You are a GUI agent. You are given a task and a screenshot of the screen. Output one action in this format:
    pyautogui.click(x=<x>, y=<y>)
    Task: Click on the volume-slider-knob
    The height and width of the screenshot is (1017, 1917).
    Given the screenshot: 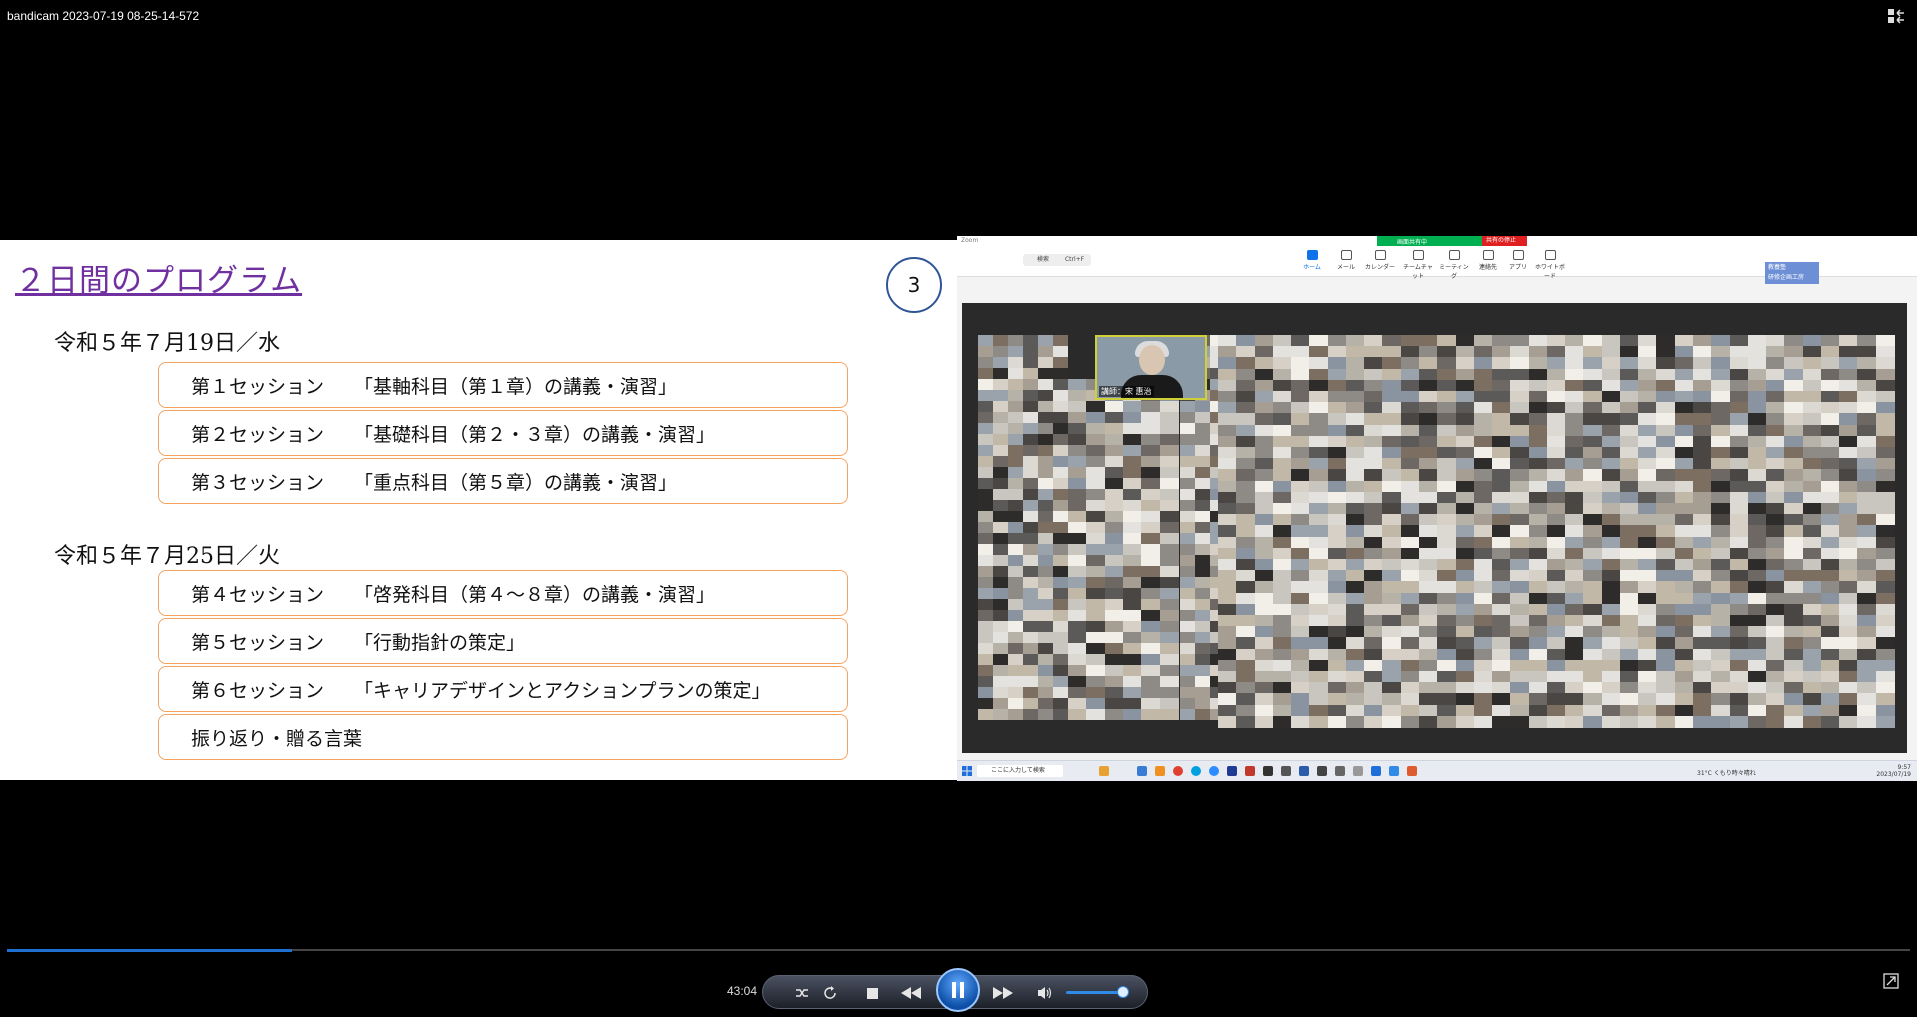 What is the action you would take?
    pyautogui.click(x=1123, y=992)
    